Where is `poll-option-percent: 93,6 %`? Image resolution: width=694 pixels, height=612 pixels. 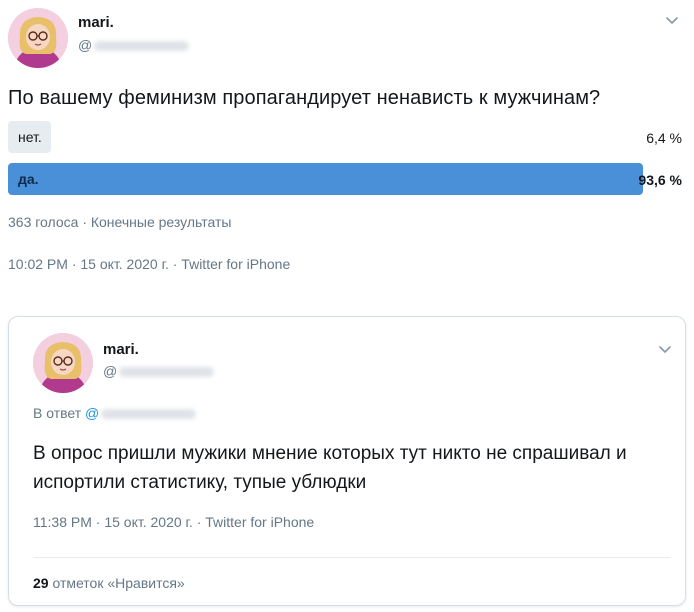
poll-option-percent: 93,6 % is located at coordinates (660, 180).